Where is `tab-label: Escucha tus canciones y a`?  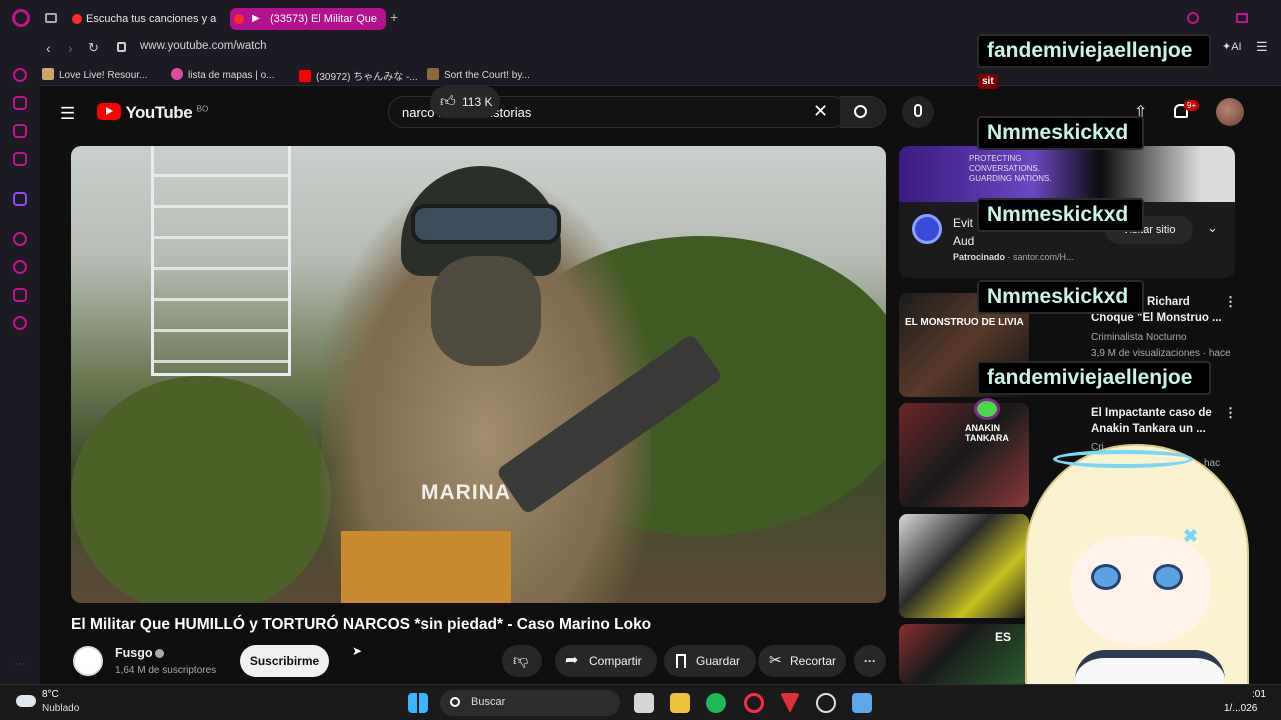 tab-label: Escucha tus canciones y a is located at coordinates (151, 19).